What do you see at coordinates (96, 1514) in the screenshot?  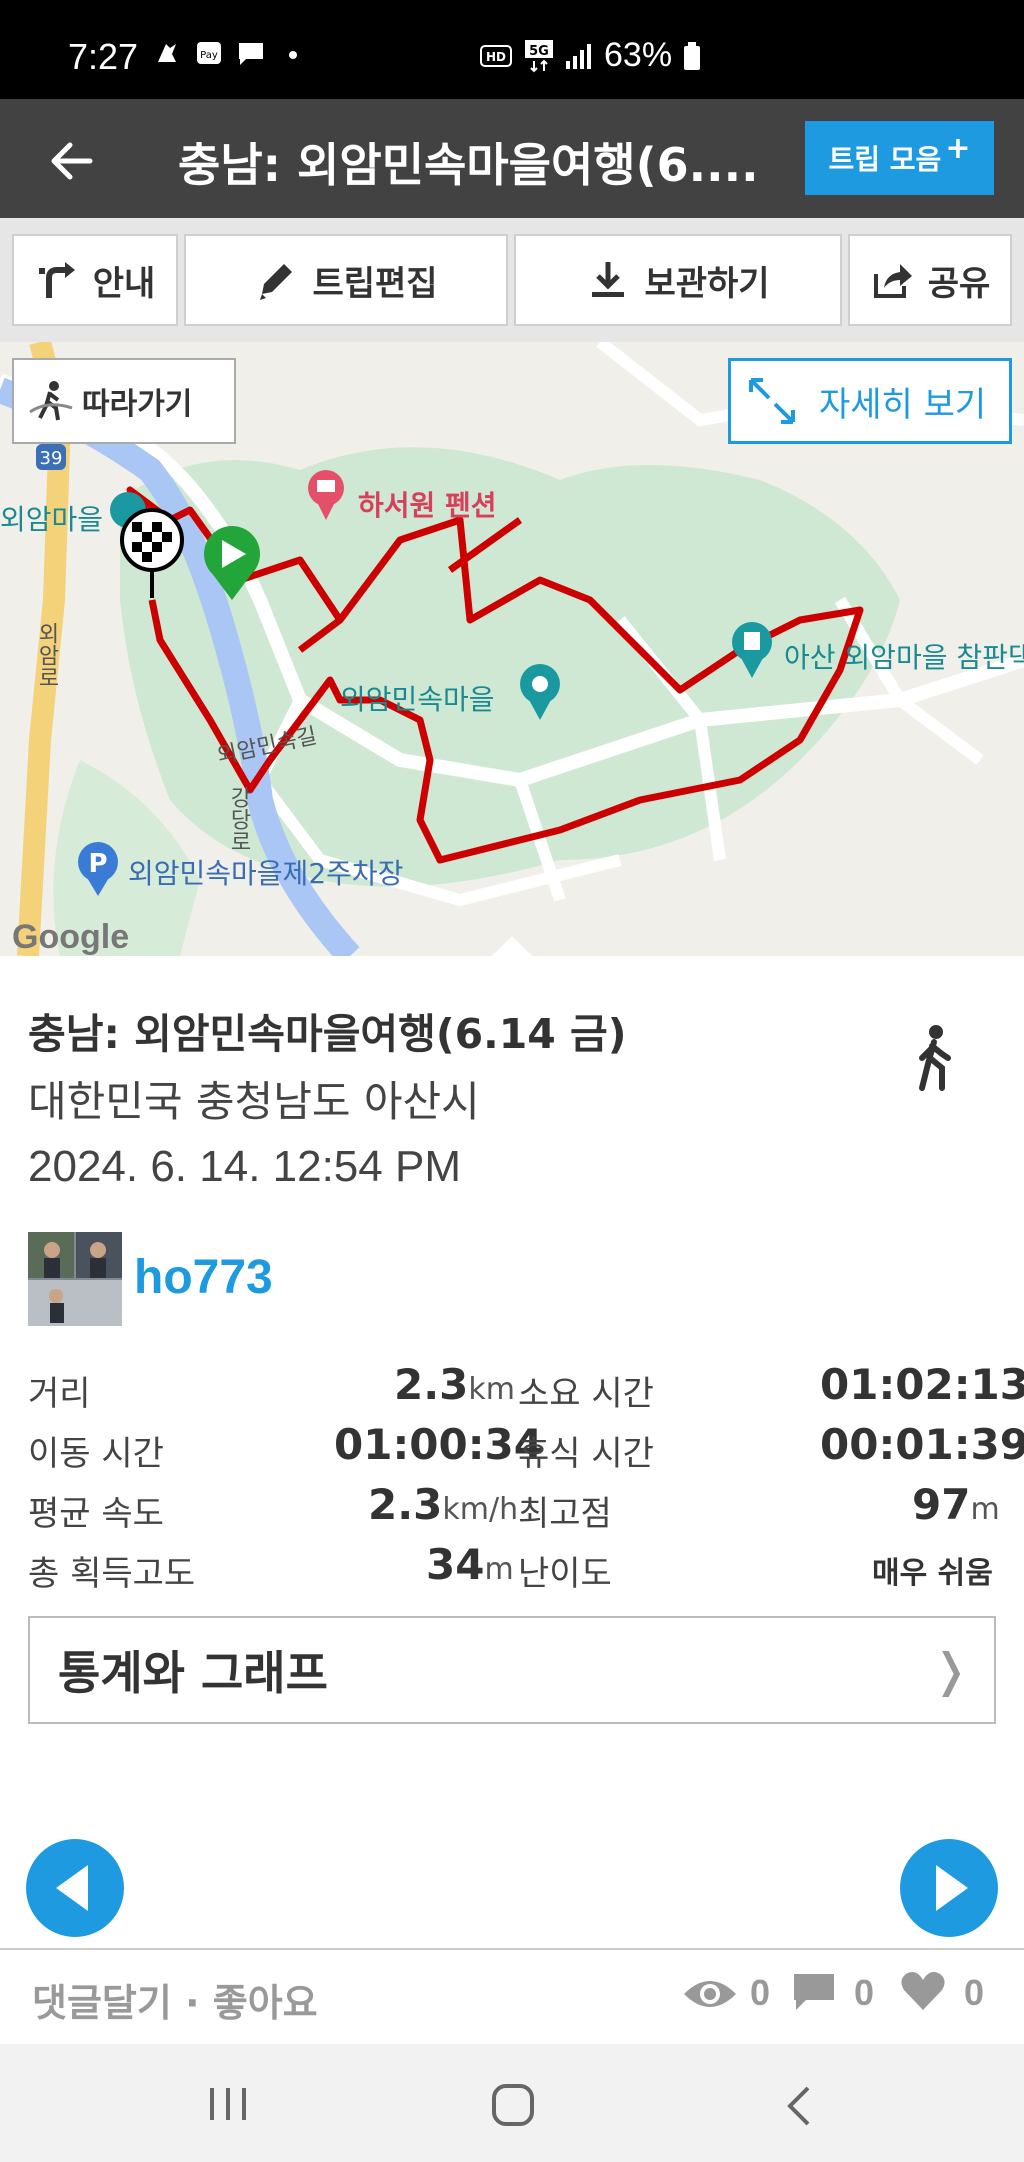 I see `stat-speed-label: 평균 속도` at bounding box center [96, 1514].